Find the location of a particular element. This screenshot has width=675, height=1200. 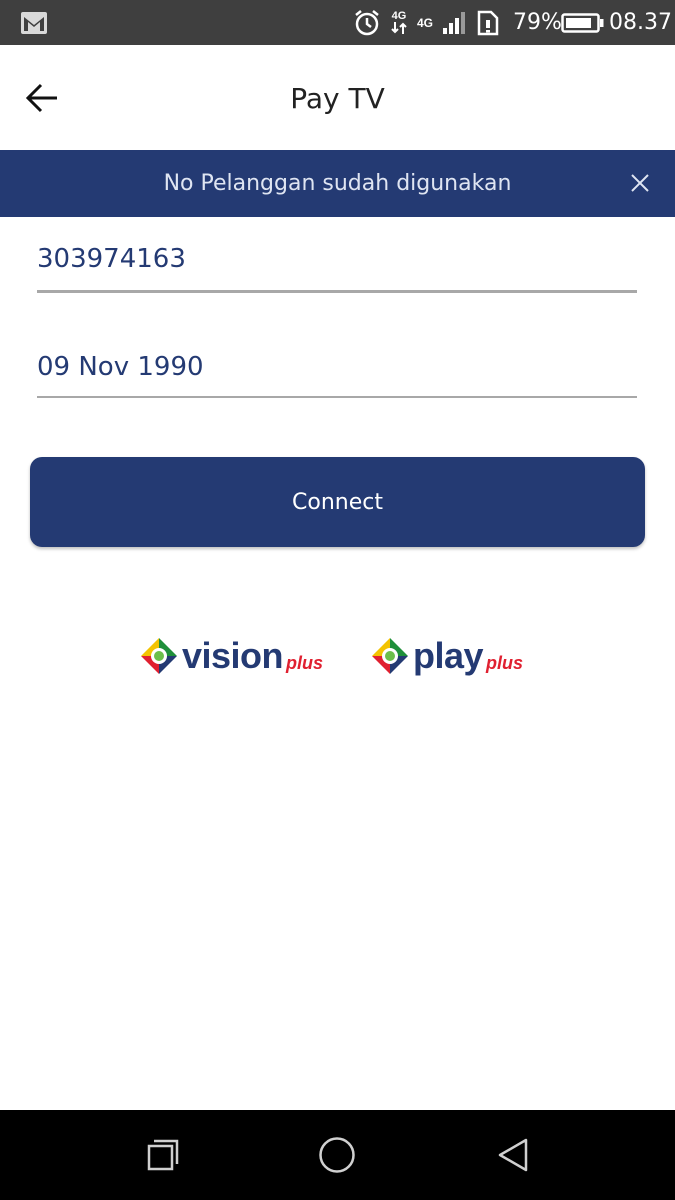

battery-icon is located at coordinates (583, 22).